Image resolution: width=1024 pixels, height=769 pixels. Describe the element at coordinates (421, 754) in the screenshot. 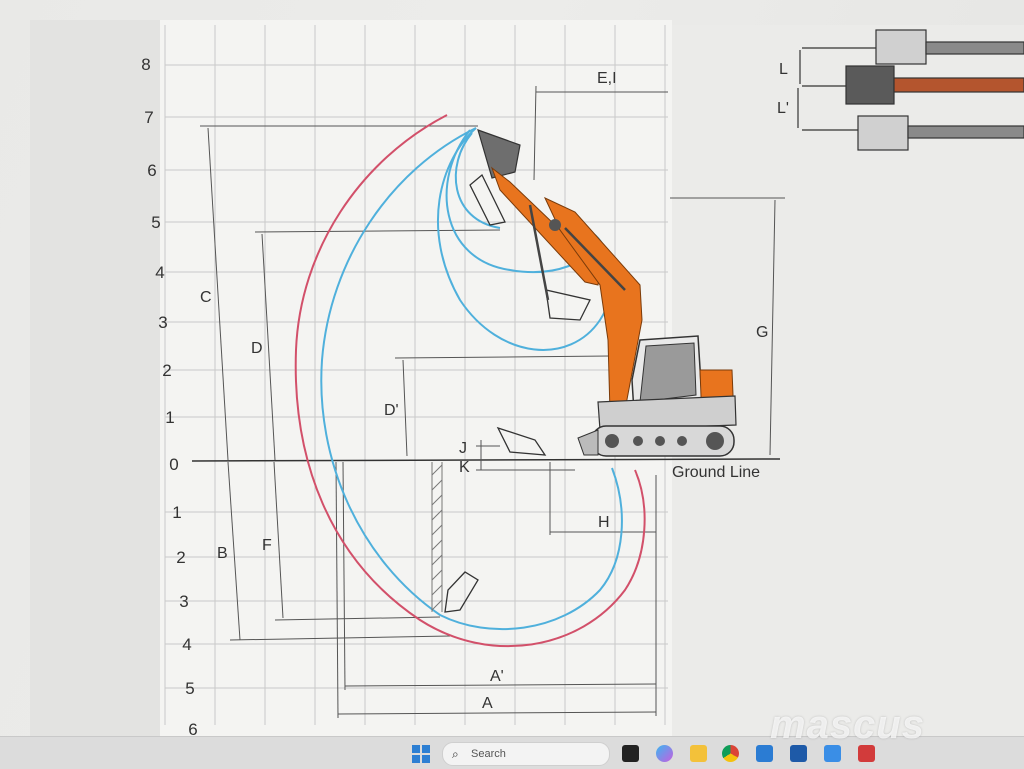

I see `windows-start-icon` at that location.